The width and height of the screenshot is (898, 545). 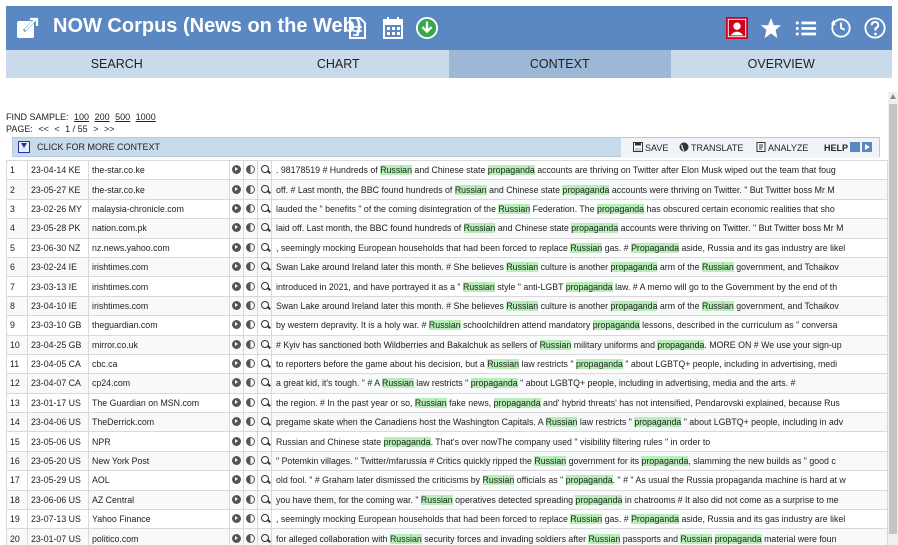 I want to click on row-source: cp24.com, so click(x=159, y=383).